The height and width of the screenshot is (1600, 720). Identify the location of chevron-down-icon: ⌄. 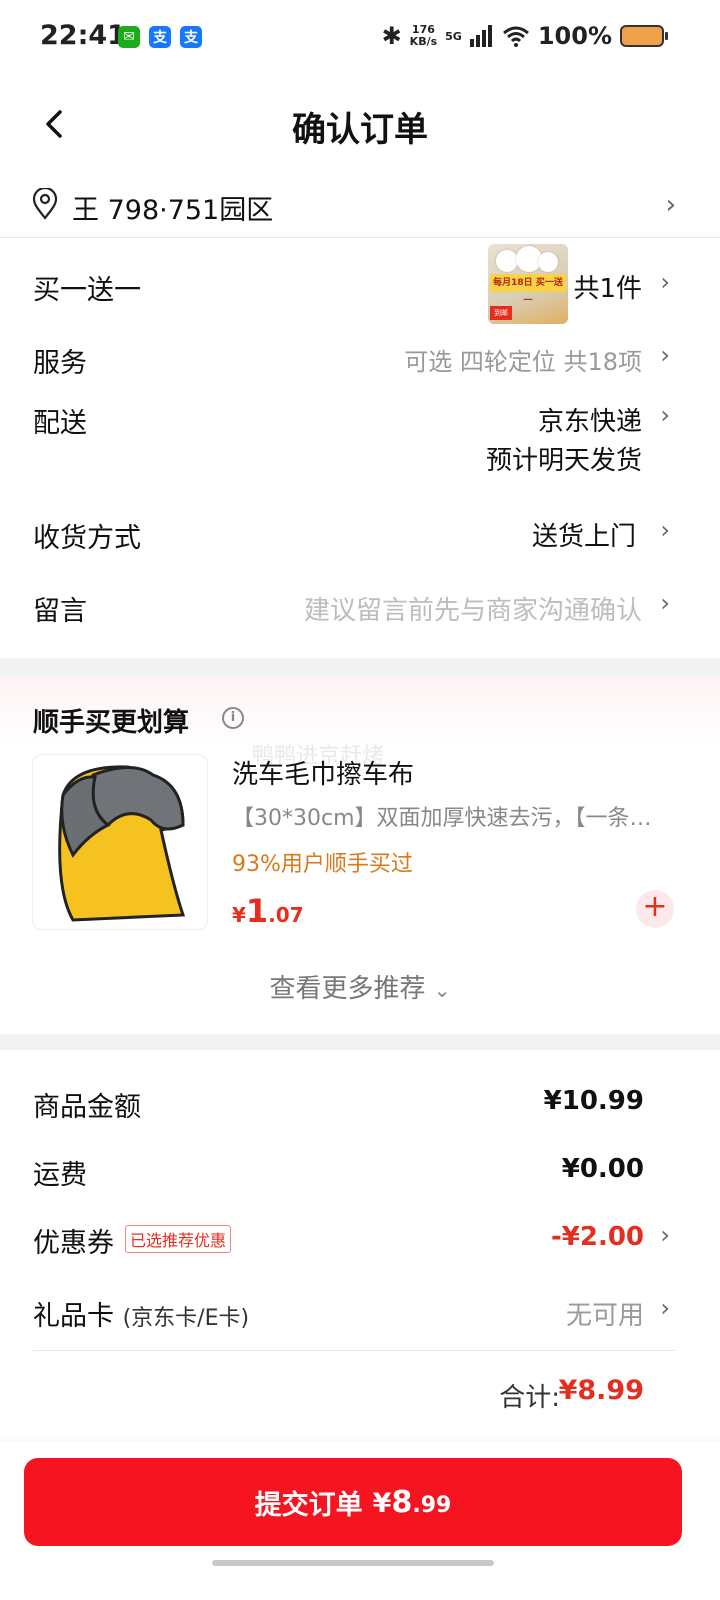
(442, 990).